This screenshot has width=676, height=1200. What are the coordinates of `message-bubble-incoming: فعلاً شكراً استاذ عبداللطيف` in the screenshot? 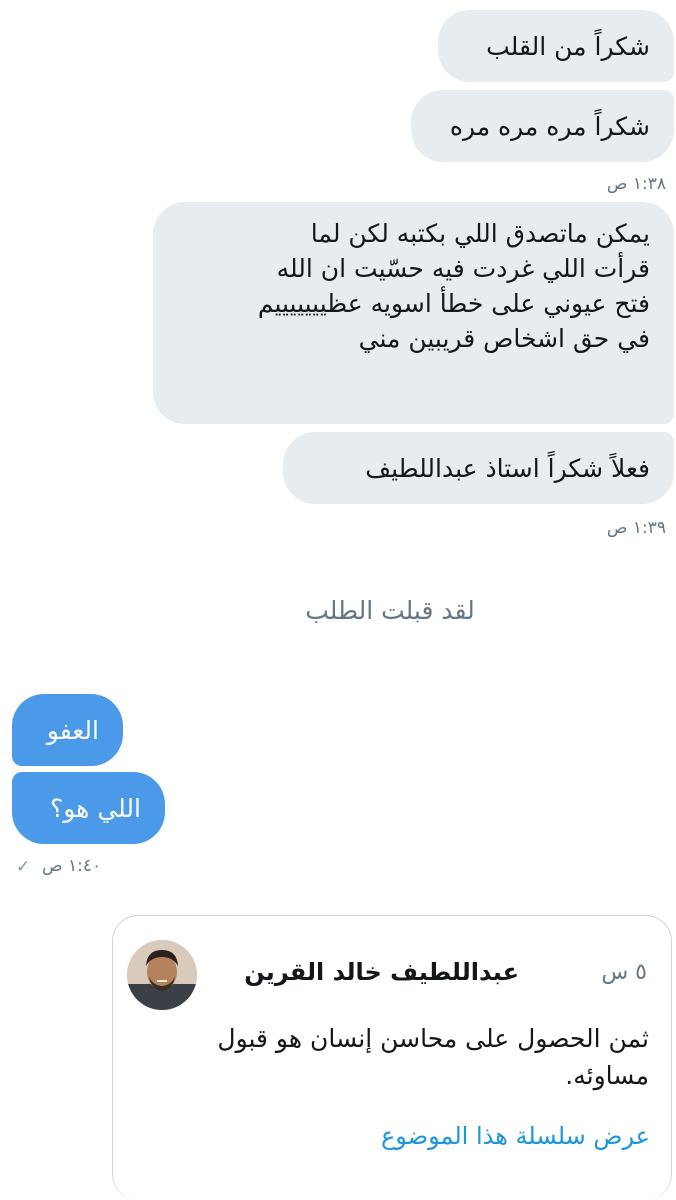 It's located at (478, 468).